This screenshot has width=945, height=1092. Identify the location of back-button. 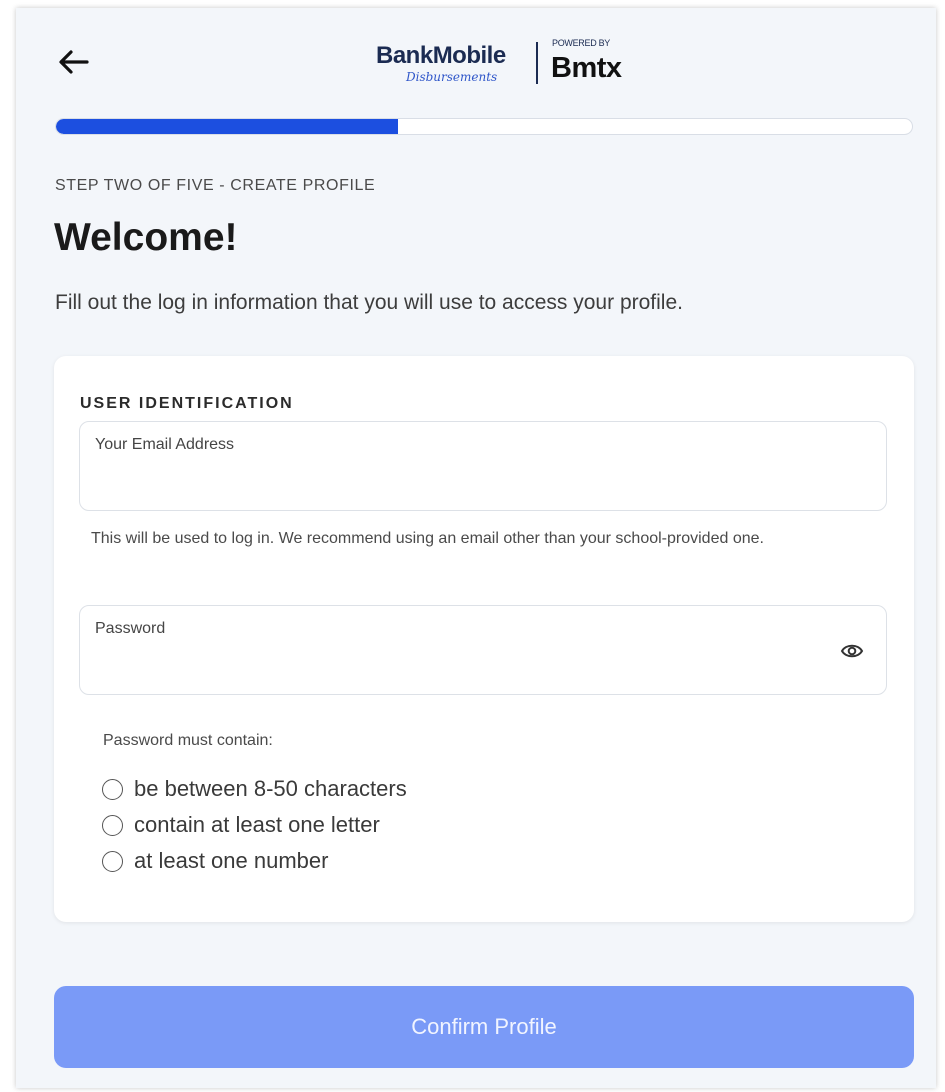
(74, 62).